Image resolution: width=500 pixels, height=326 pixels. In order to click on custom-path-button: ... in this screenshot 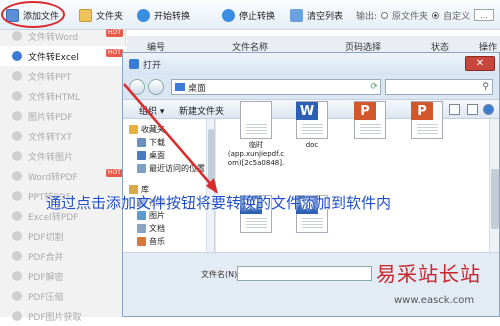, I will do `click(484, 15)`.